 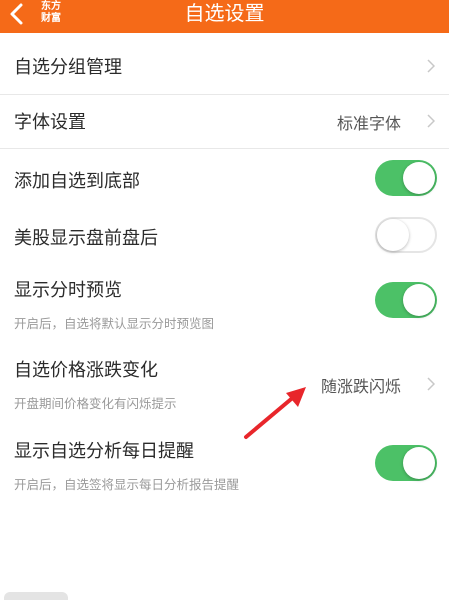 I want to click on bottom-handle, so click(x=36, y=596).